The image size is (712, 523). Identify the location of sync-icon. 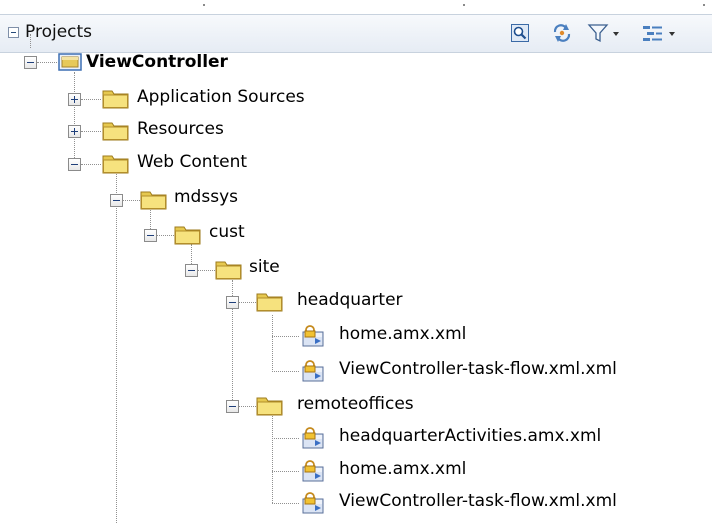
(562, 33).